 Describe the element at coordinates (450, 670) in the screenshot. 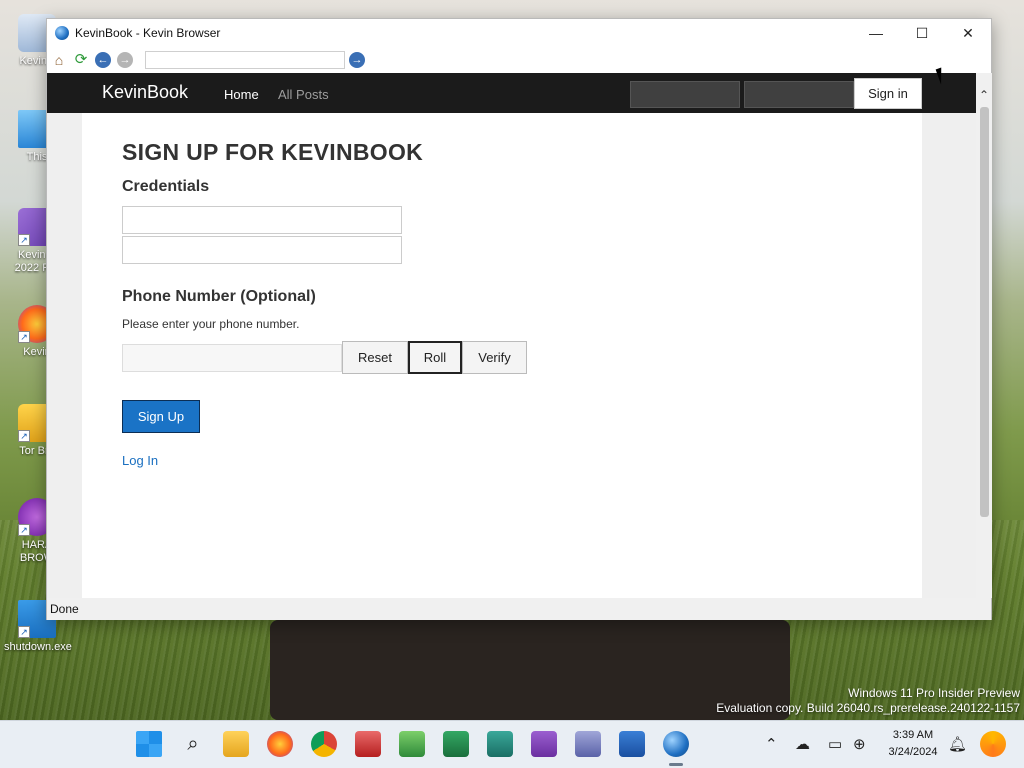

I see `horse-leg` at that location.